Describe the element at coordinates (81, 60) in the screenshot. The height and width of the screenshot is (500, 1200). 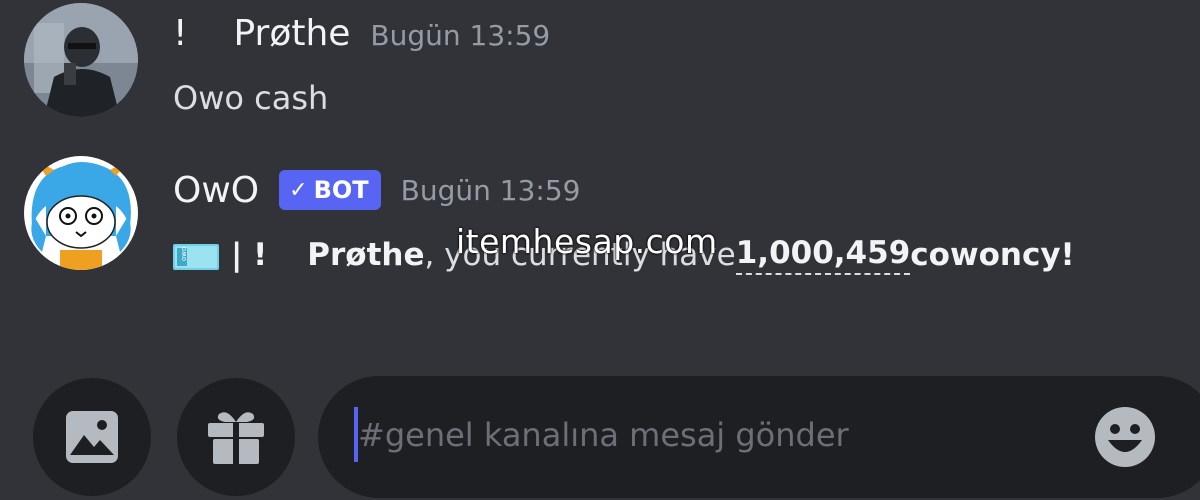
I see `avatar-prothe` at that location.